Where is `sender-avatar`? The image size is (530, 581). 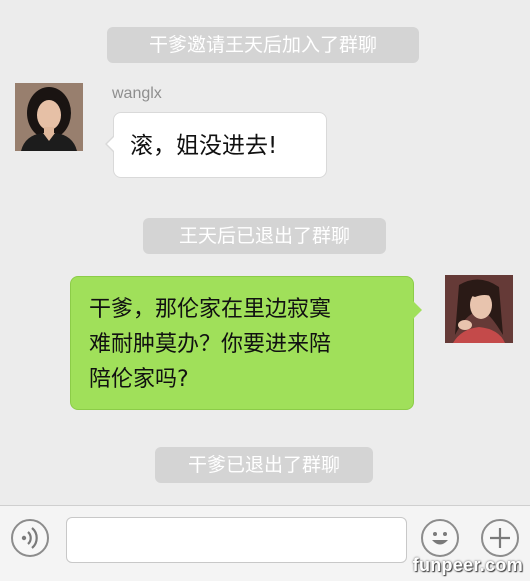
sender-avatar is located at coordinates (49, 117).